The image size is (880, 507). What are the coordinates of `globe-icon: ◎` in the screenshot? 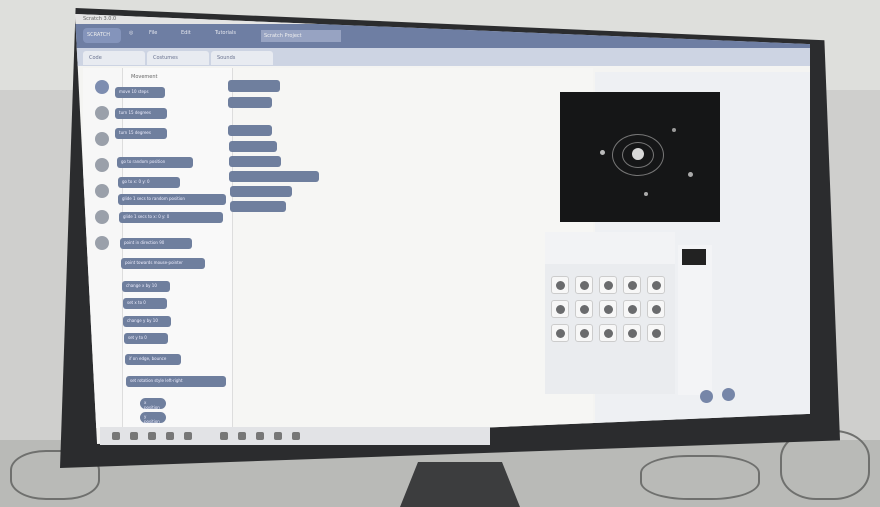 It's located at (131, 33).